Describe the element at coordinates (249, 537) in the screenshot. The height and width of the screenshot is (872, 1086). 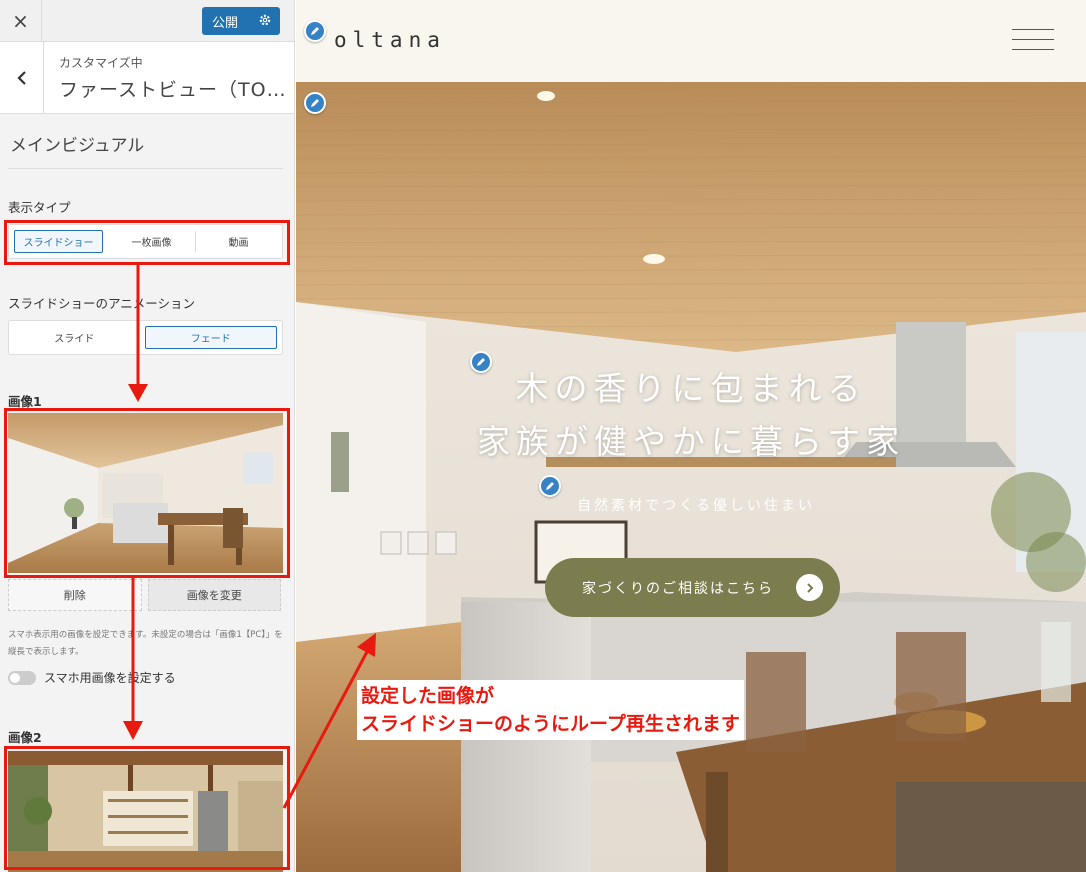
I see `annotation-arrows` at that location.